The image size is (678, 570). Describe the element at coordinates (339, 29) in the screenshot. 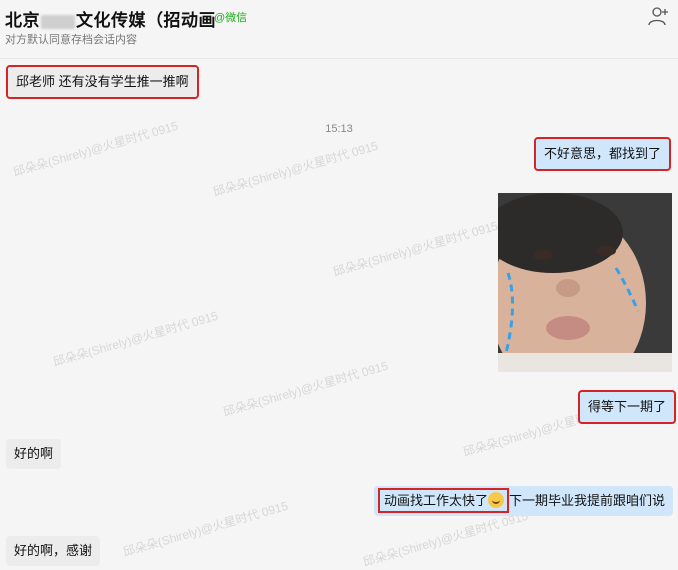

I see `chat-header: 北京 文化传媒（招动画 @微信 对方默认同意存档会话内容` at that location.